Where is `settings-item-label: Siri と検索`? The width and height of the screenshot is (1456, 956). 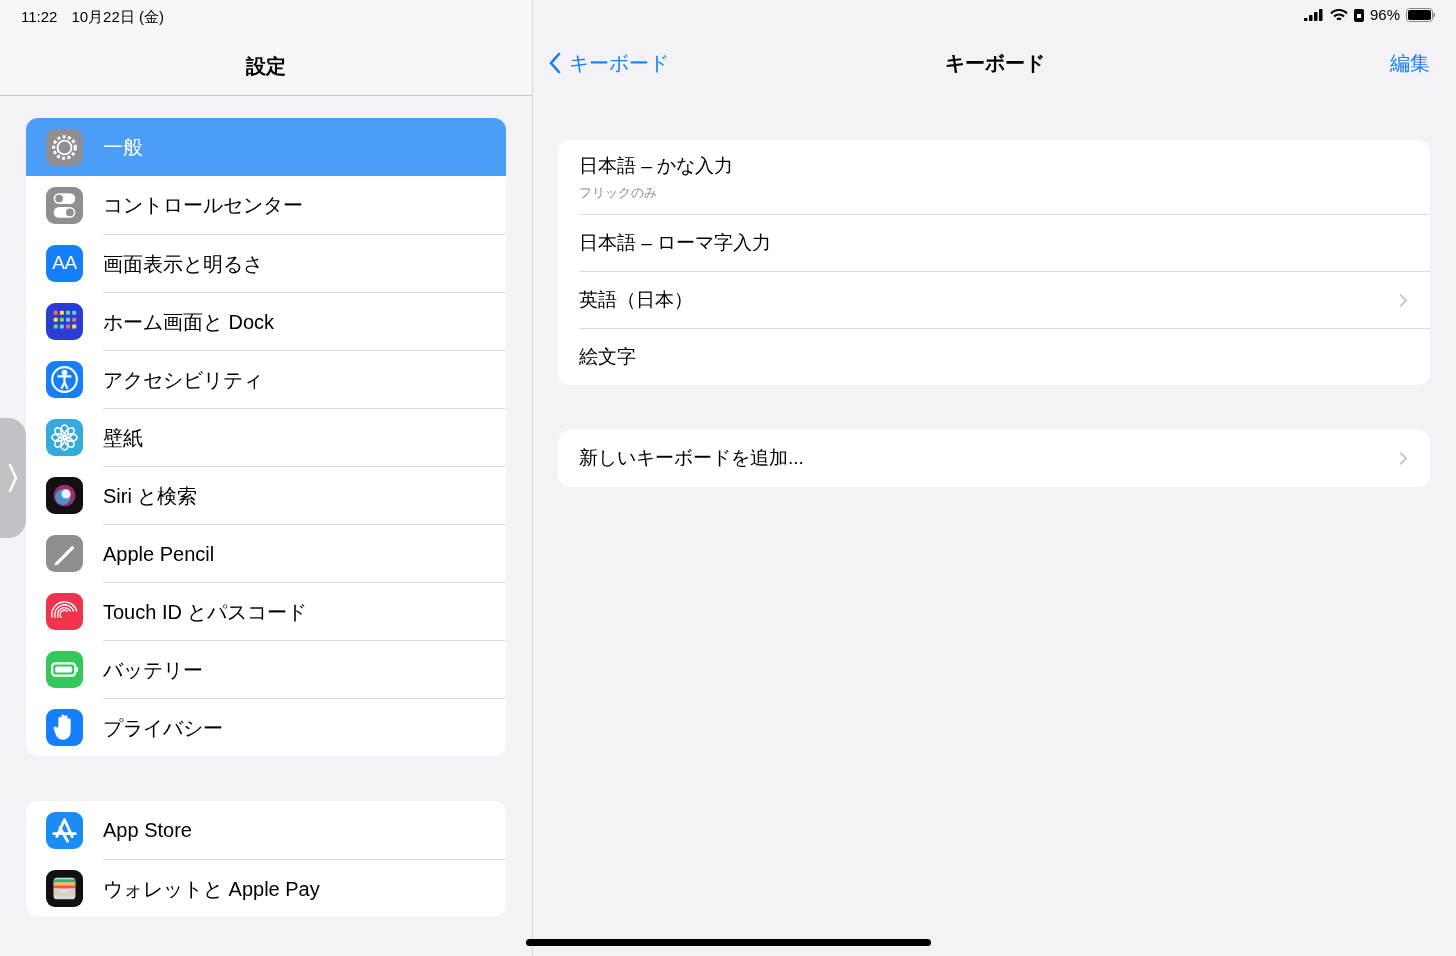 settings-item-label: Siri と検索 is located at coordinates (150, 496).